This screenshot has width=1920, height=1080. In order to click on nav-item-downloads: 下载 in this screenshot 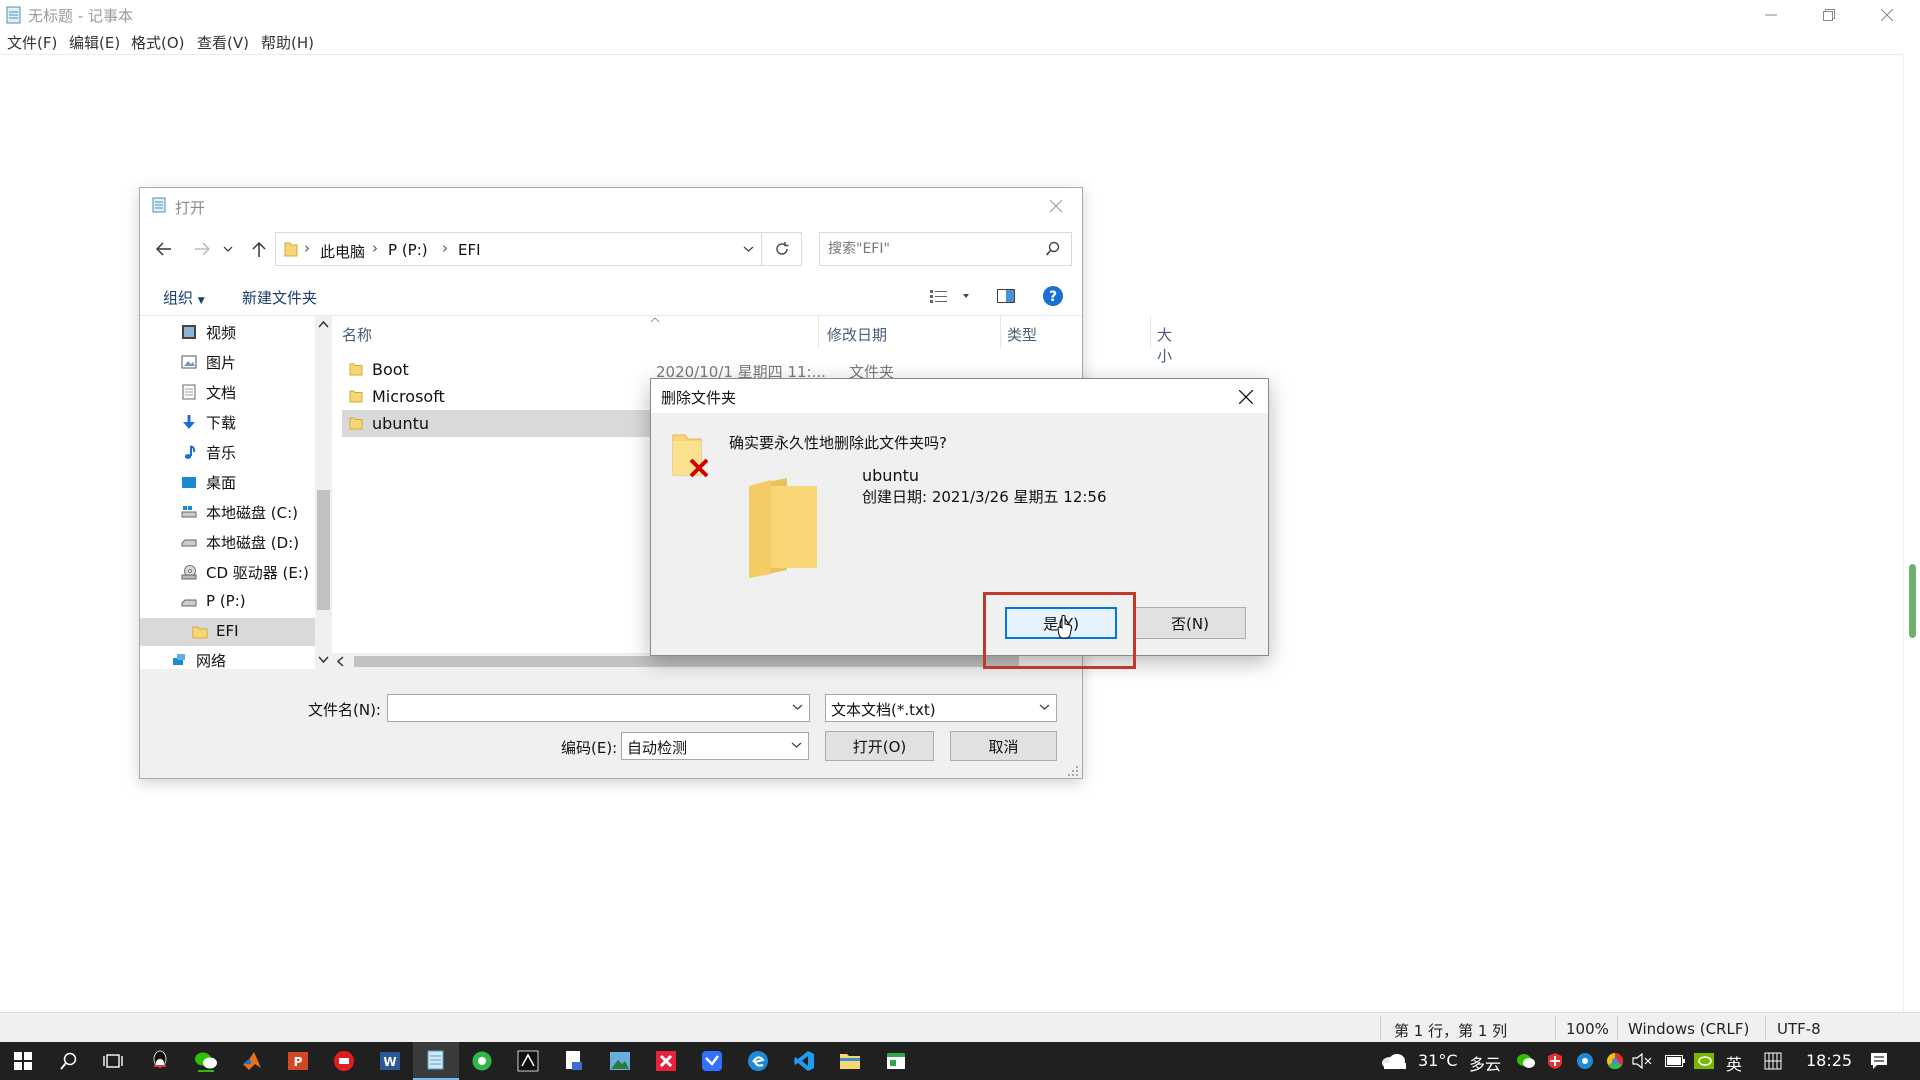, I will do `click(227, 422)`.